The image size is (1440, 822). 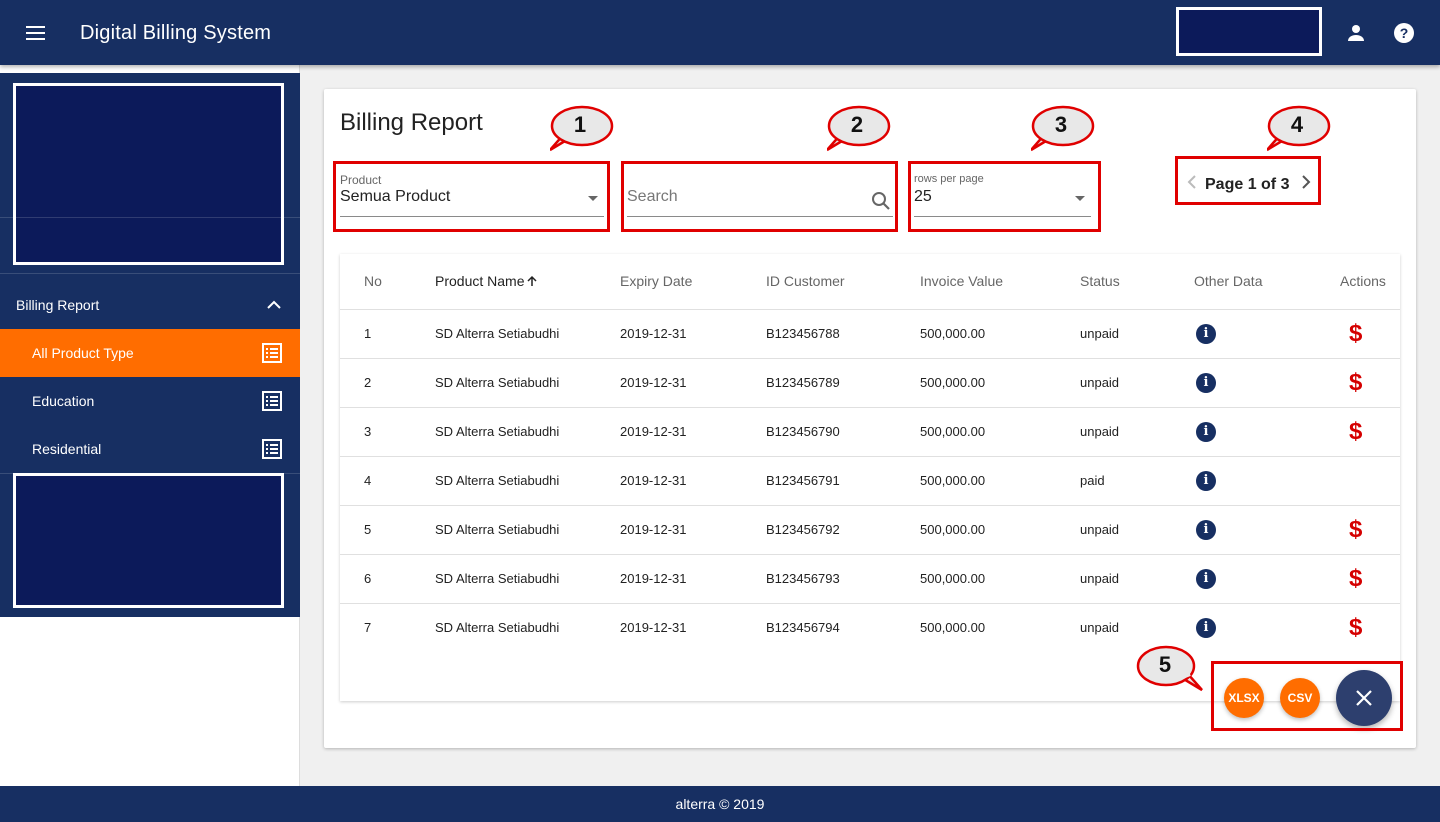 I want to click on footer: alterra © 2019, so click(x=720, y=804).